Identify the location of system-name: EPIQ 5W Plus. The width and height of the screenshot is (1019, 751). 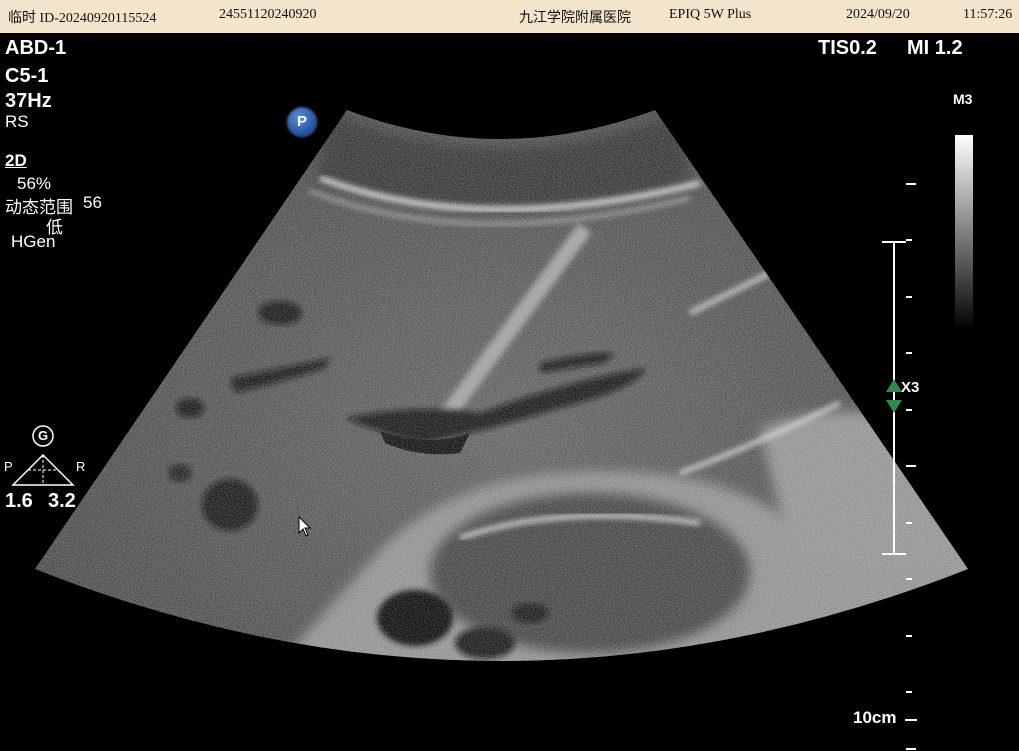
(710, 14).